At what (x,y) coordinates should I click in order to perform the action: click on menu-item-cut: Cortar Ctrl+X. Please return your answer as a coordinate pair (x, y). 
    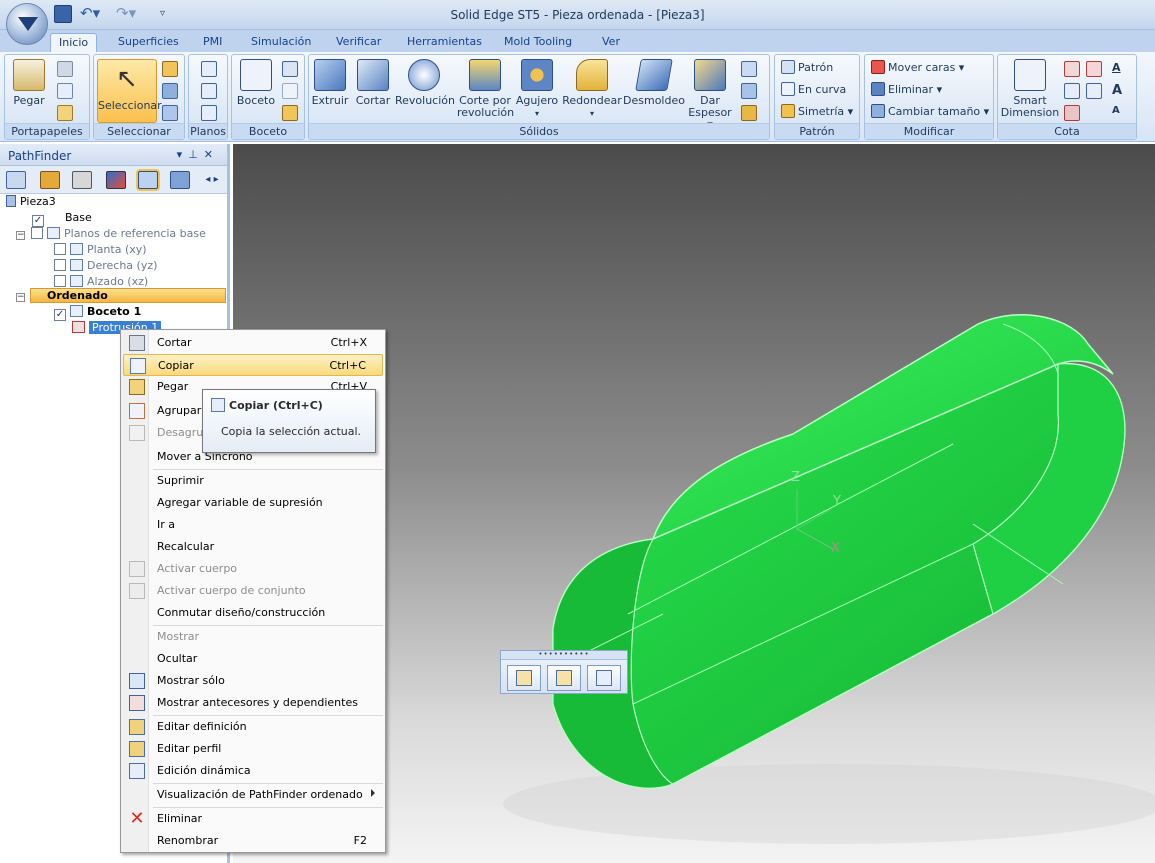
    Looking at the image, I should click on (253, 343).